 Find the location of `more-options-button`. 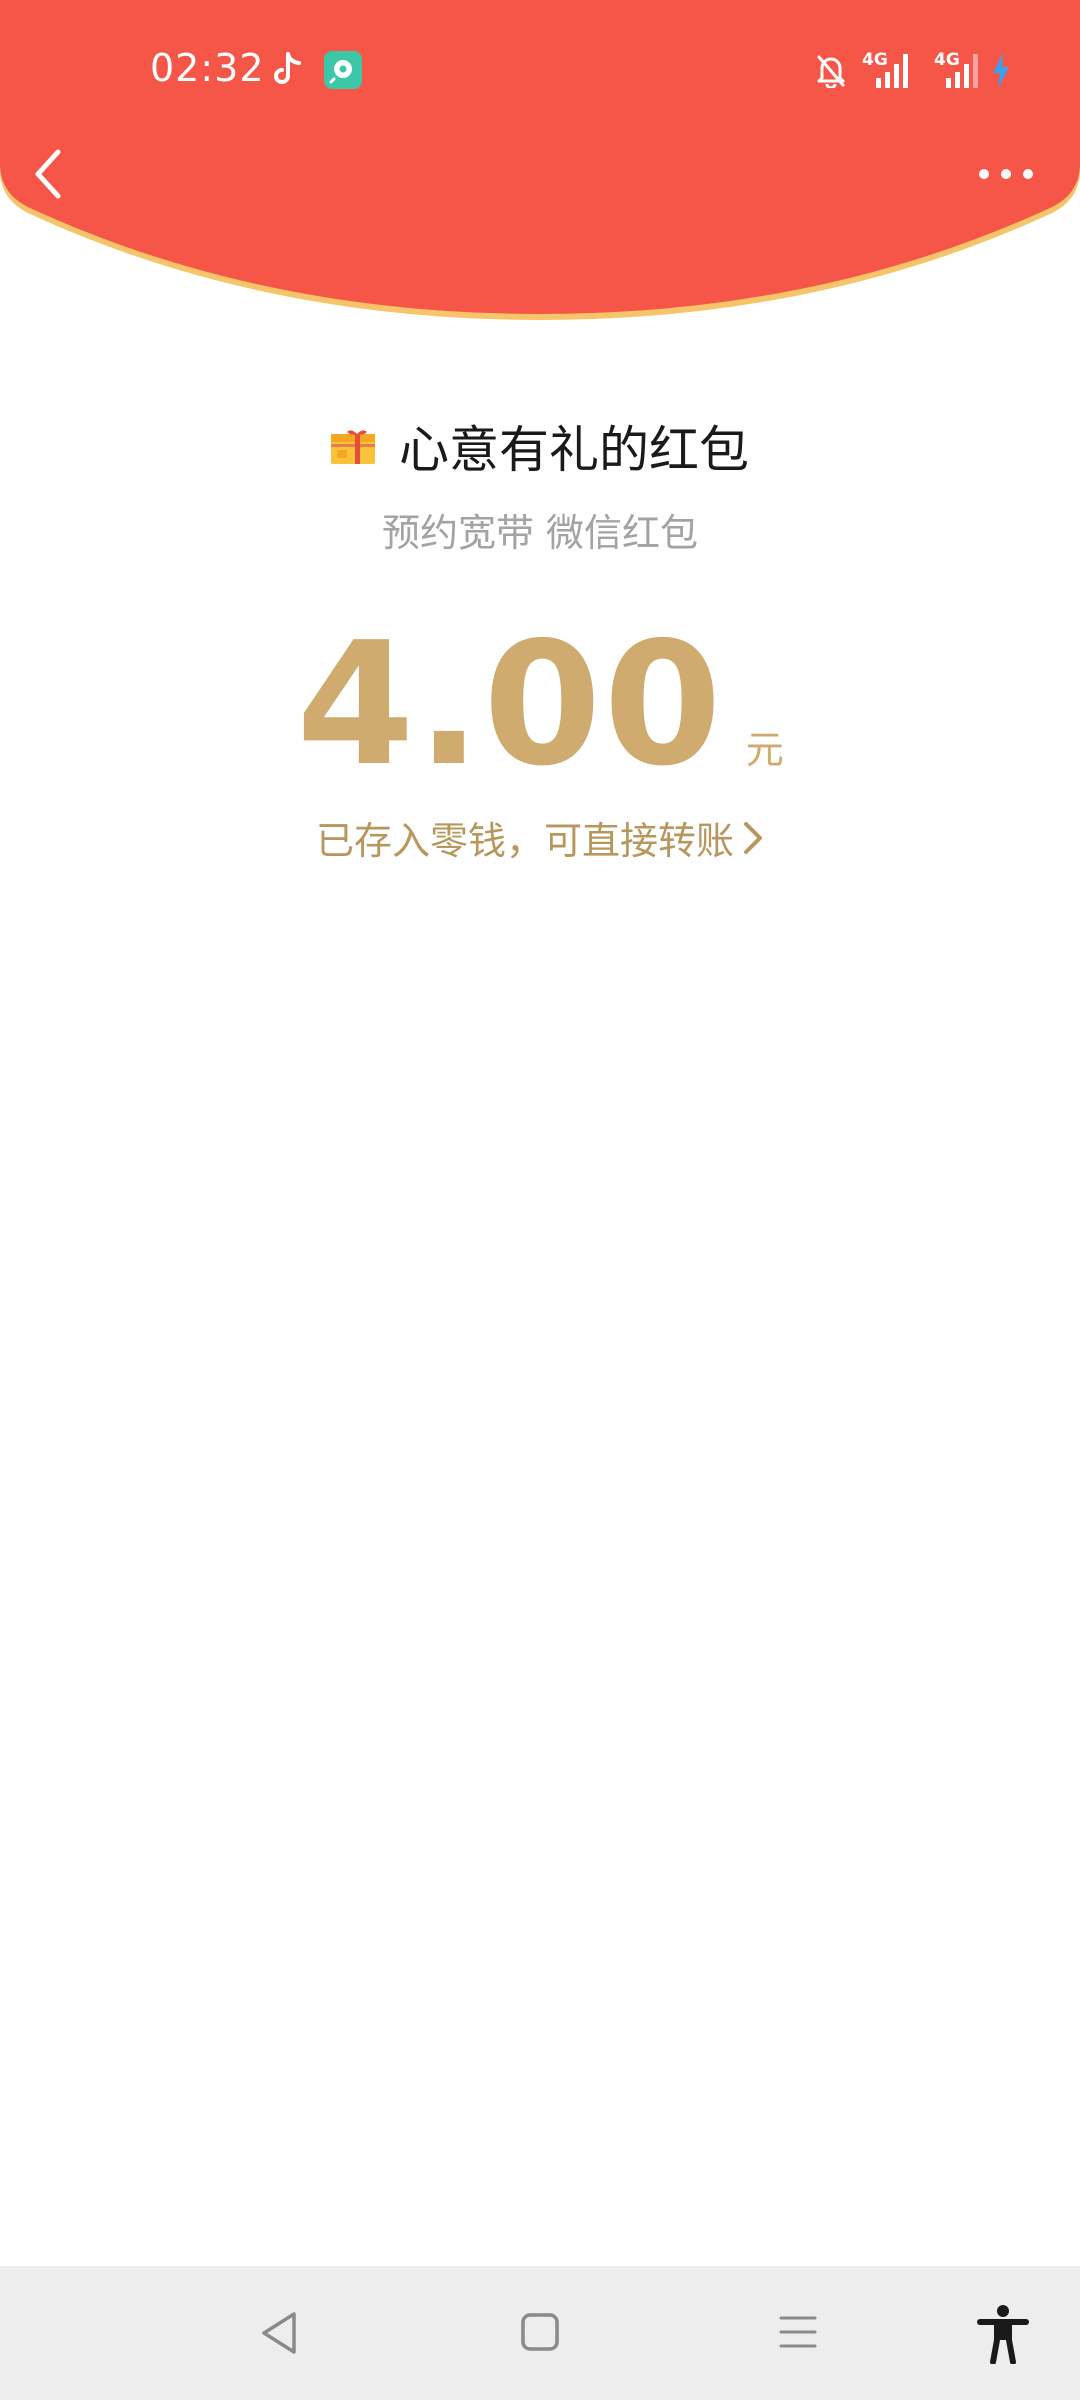

more-options-button is located at coordinates (1006, 174).